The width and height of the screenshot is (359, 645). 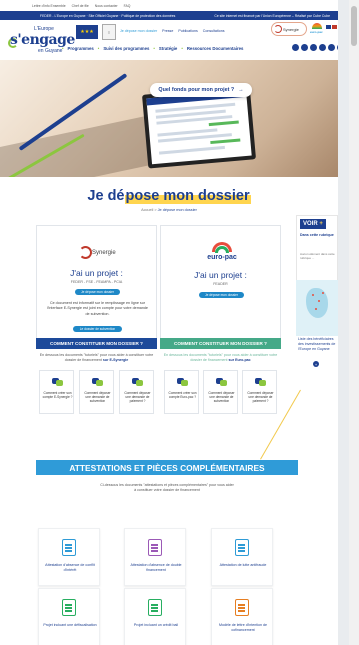 I want to click on tutorial-label: Comment créer son compte E-Synergie ?, so click(x=57, y=395).